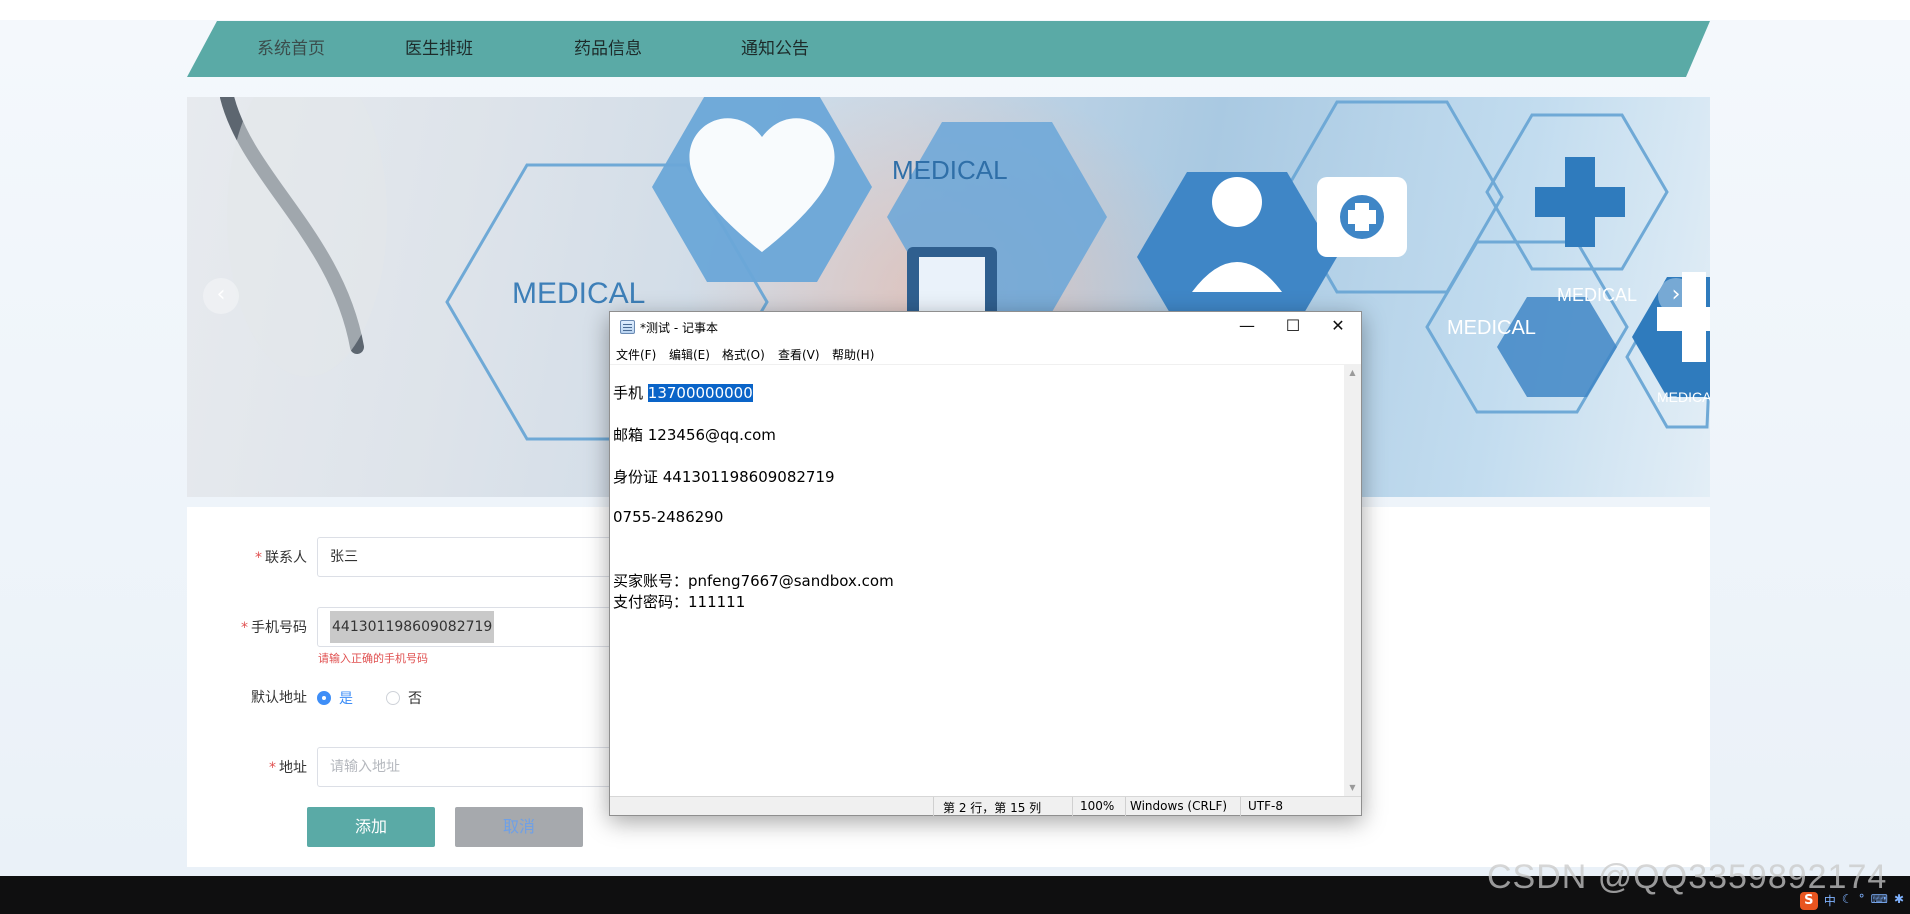 Image resolution: width=1910 pixels, height=914 pixels. I want to click on phone-label: * 手机号码, so click(274, 628).